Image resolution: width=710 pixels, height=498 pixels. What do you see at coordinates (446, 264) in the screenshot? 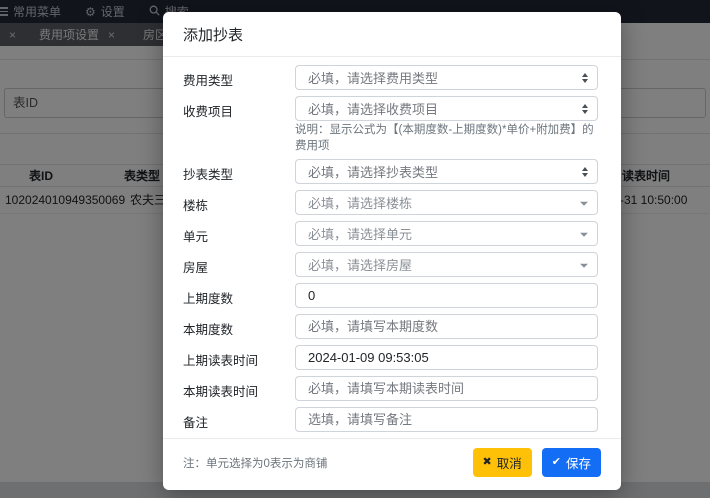
I see `house-select: 必填，请选择房屋` at bounding box center [446, 264].